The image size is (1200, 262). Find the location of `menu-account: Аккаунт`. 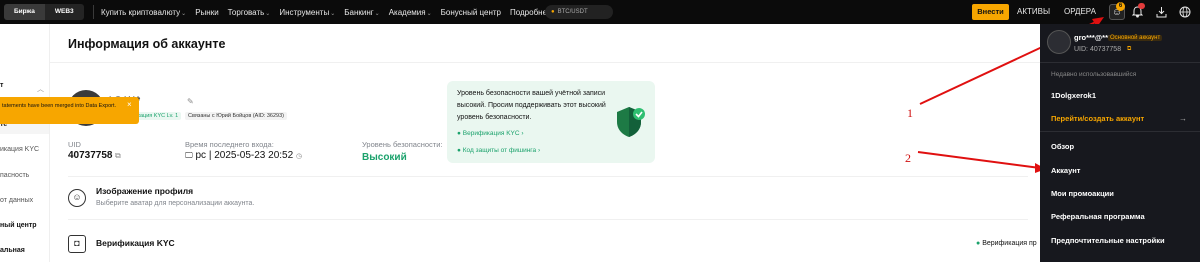

menu-account: Аккаунт is located at coordinates (1065, 170).